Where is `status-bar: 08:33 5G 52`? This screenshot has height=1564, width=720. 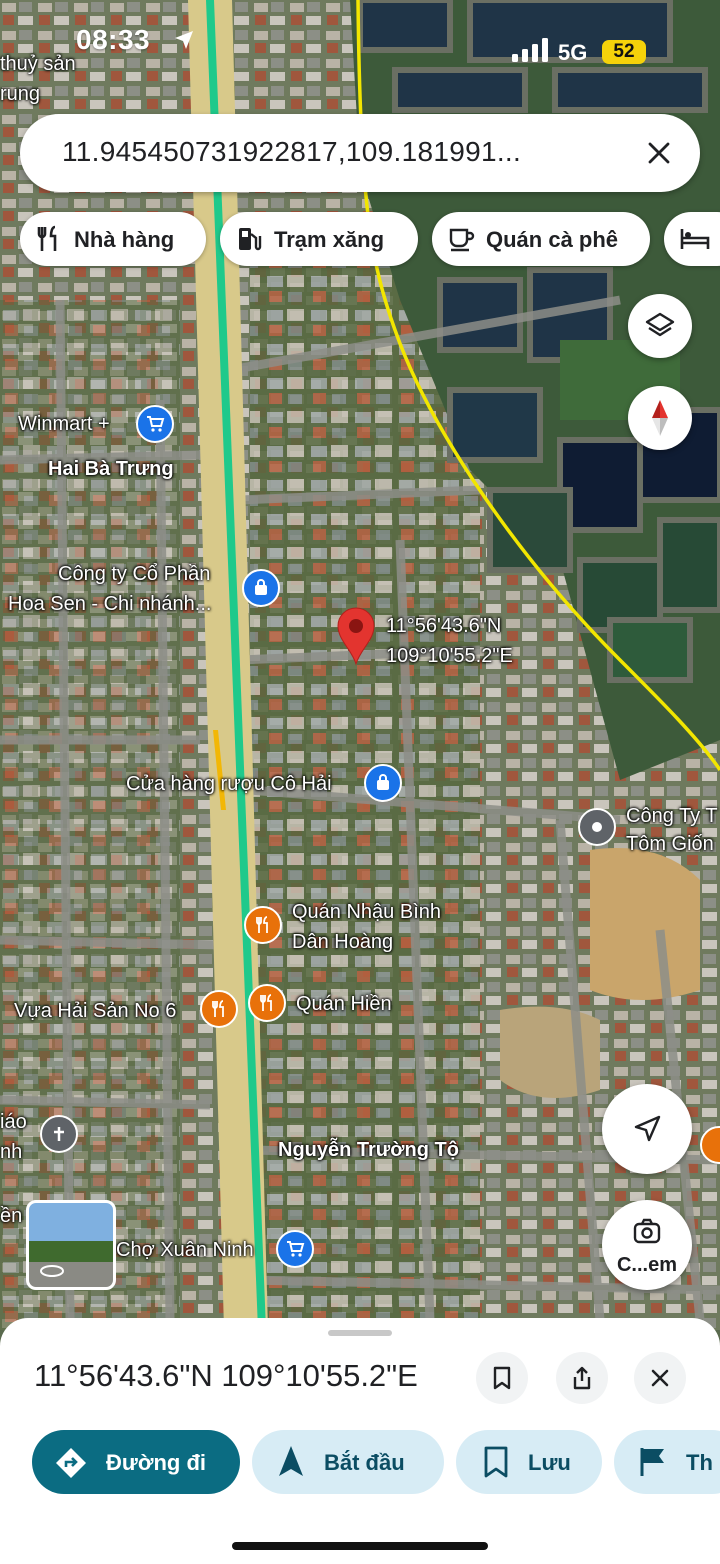
status-bar: 08:33 5G 52 is located at coordinates (360, 50).